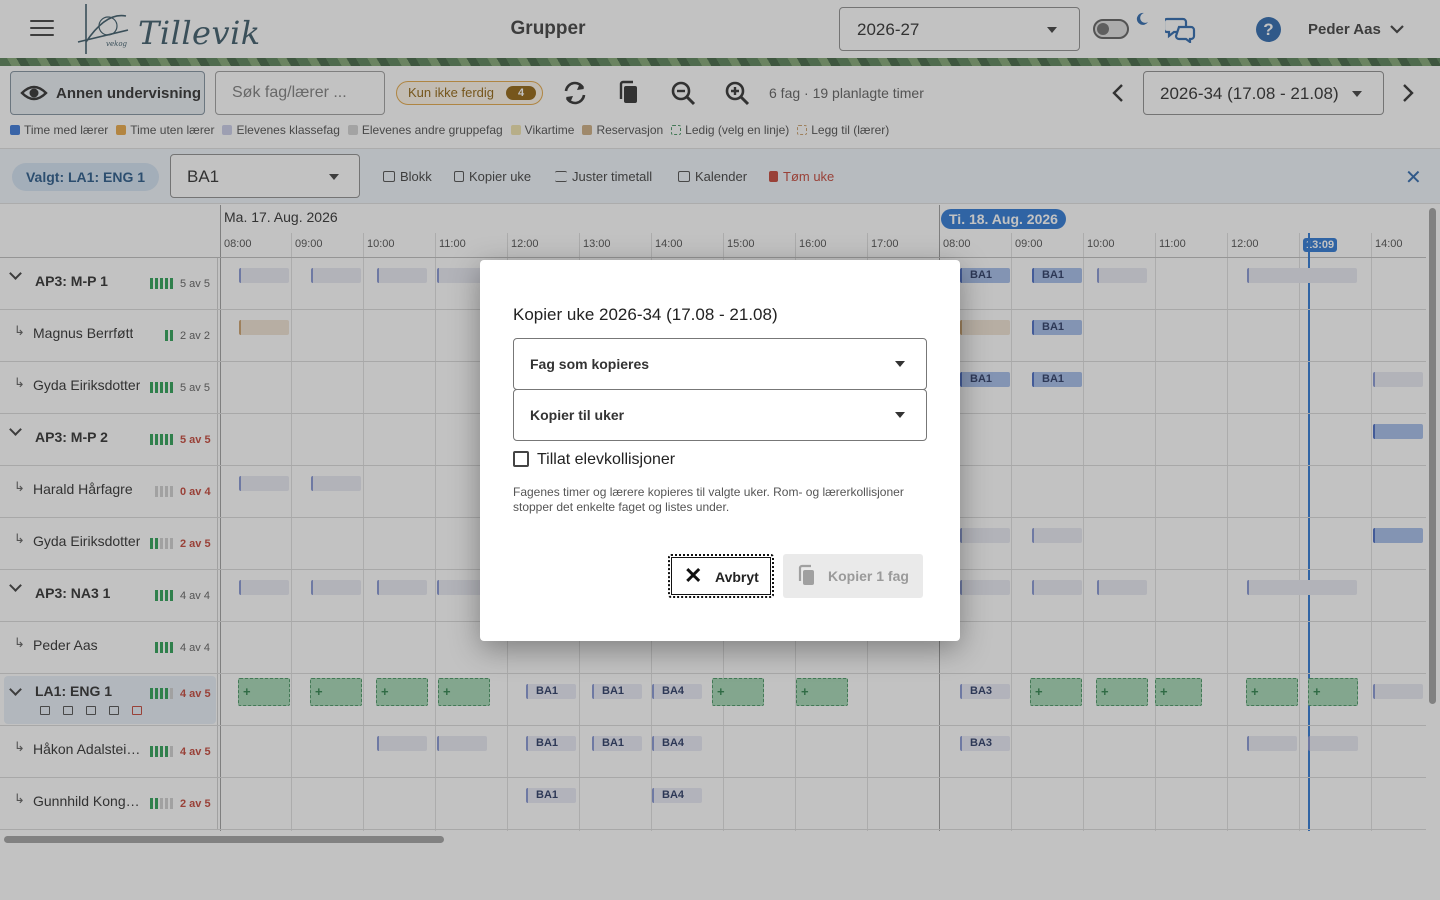 The height and width of the screenshot is (900, 1440). What do you see at coordinates (590, 364) in the screenshot?
I see `subjects-select-label: Fag som kopieres` at bounding box center [590, 364].